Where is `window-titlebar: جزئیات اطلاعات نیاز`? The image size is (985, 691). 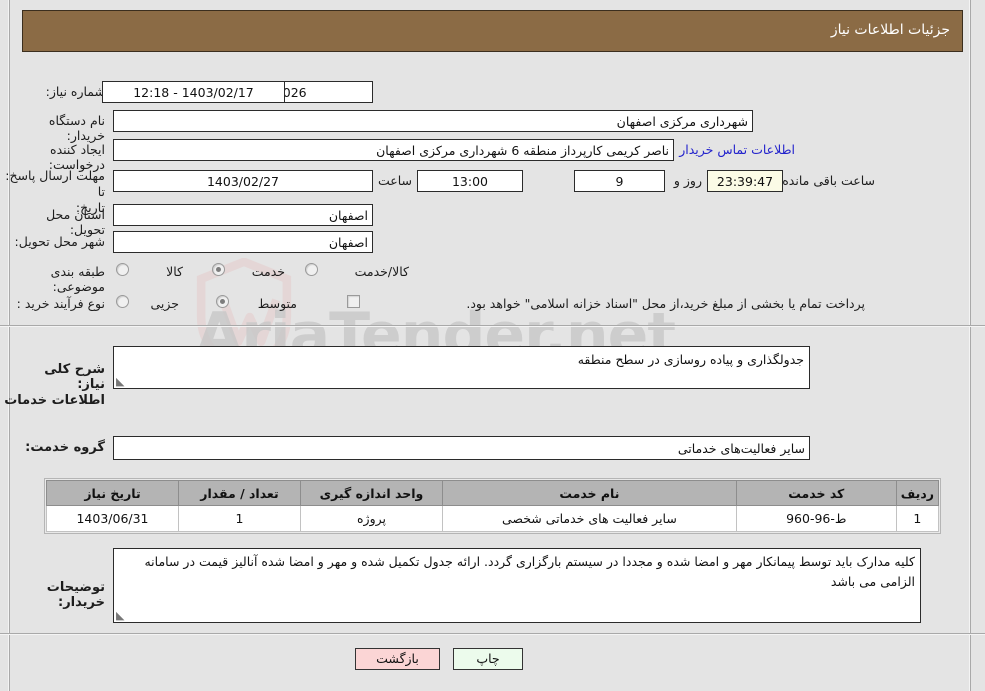 window-titlebar: جزئیات اطلاعات نیاز is located at coordinates (492, 31).